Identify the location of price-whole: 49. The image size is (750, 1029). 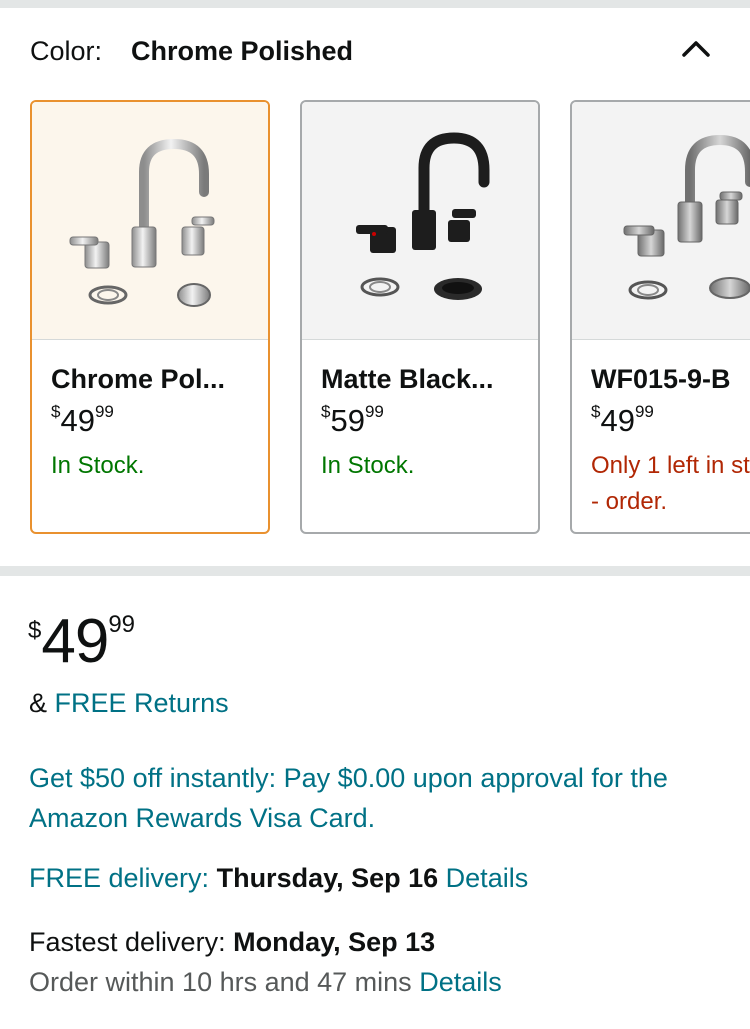
(75, 641).